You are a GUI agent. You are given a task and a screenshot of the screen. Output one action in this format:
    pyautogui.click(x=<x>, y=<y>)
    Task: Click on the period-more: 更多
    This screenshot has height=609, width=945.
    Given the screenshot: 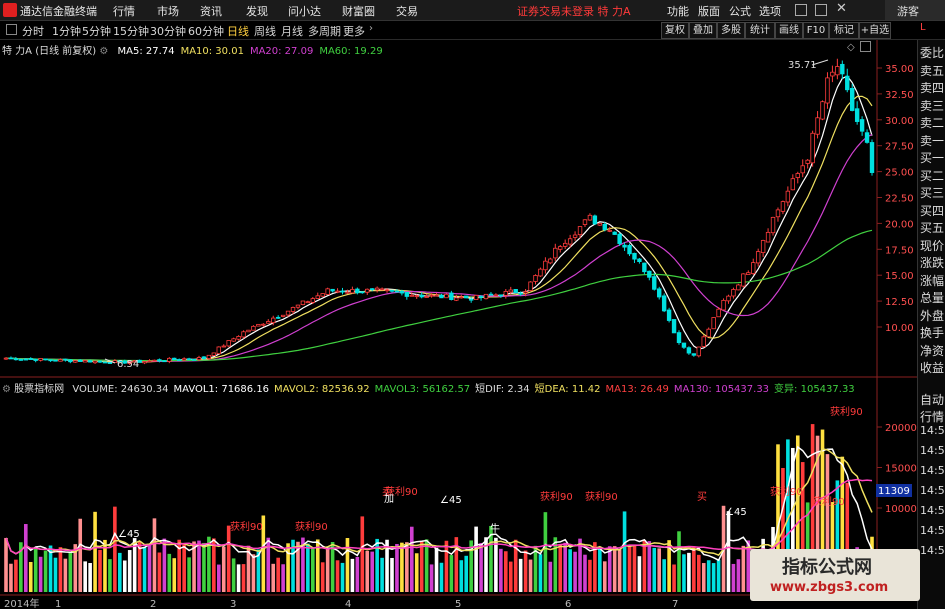 What is the action you would take?
    pyautogui.click(x=354, y=31)
    